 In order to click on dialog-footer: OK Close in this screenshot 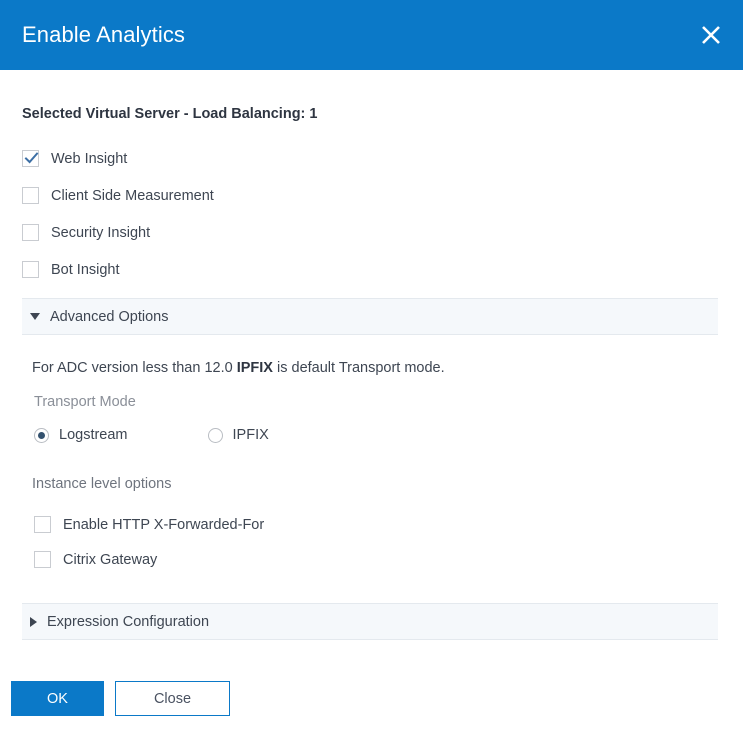, I will do `click(371, 699)`.